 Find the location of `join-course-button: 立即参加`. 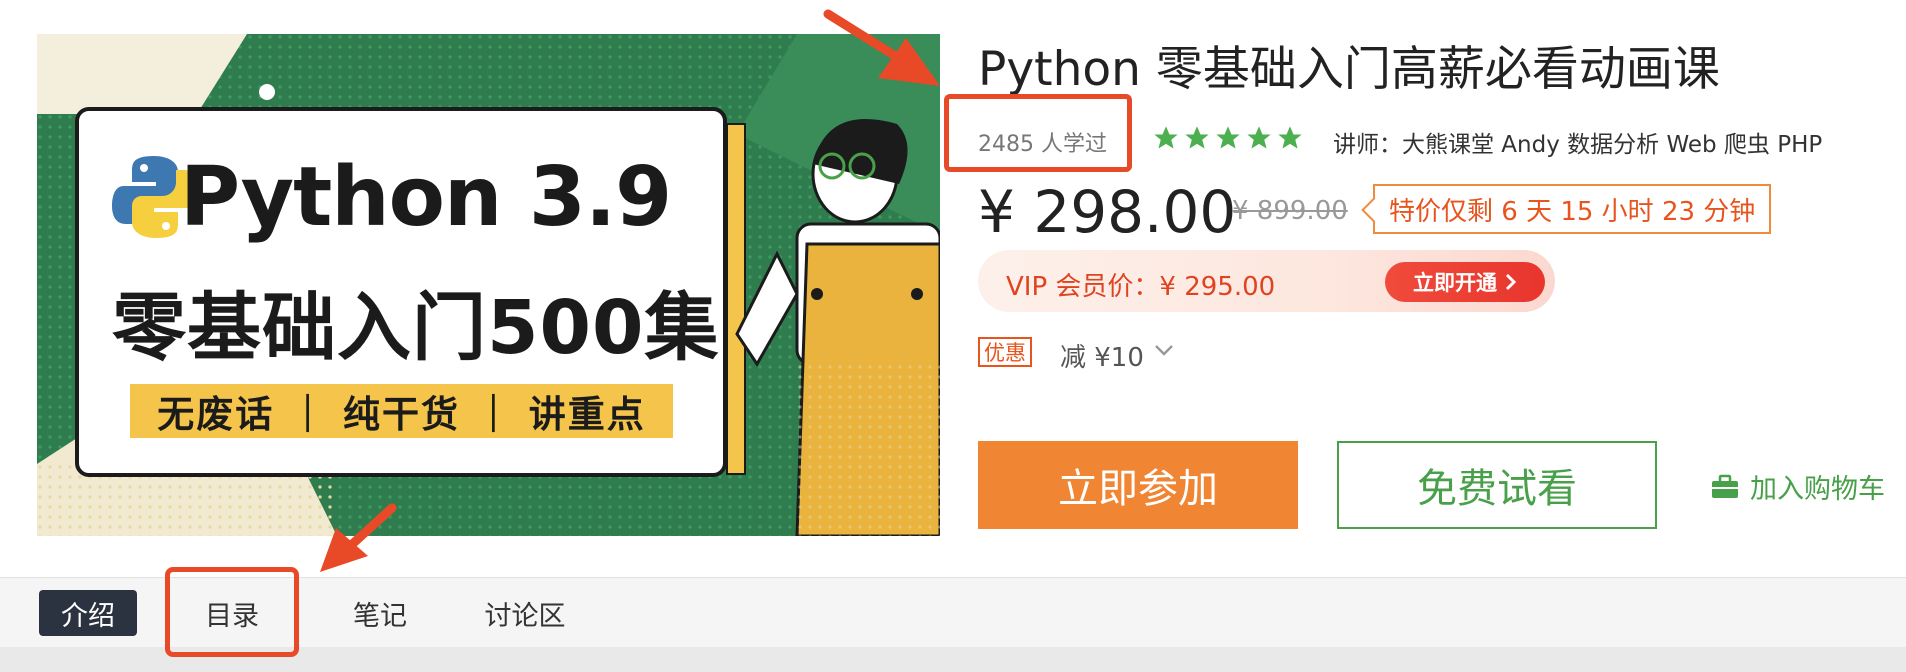

join-course-button: 立即参加 is located at coordinates (1138, 485).